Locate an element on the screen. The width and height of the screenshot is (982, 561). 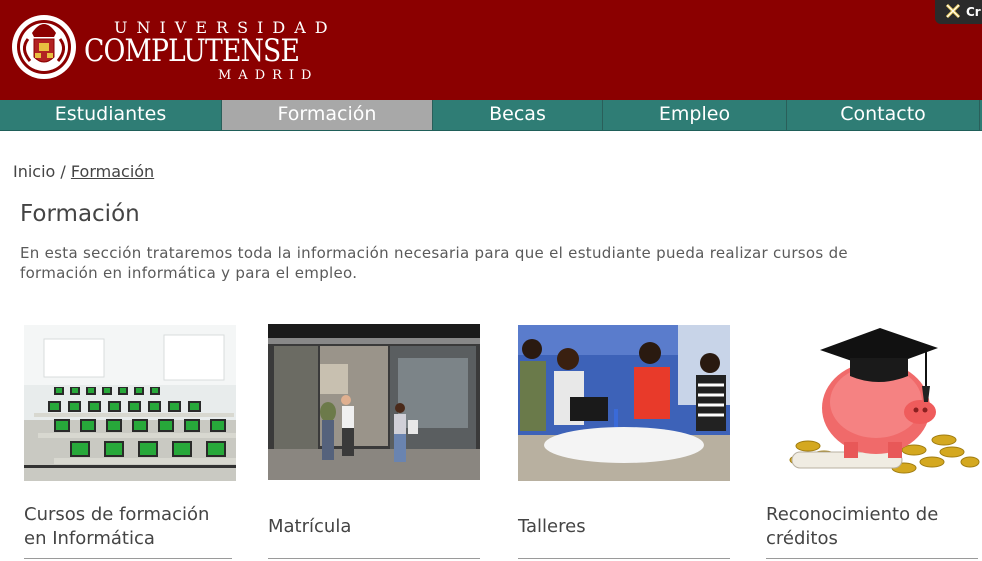
card-title-reconocimiento: Reconocimiento de créditos is located at coordinates (871, 527).